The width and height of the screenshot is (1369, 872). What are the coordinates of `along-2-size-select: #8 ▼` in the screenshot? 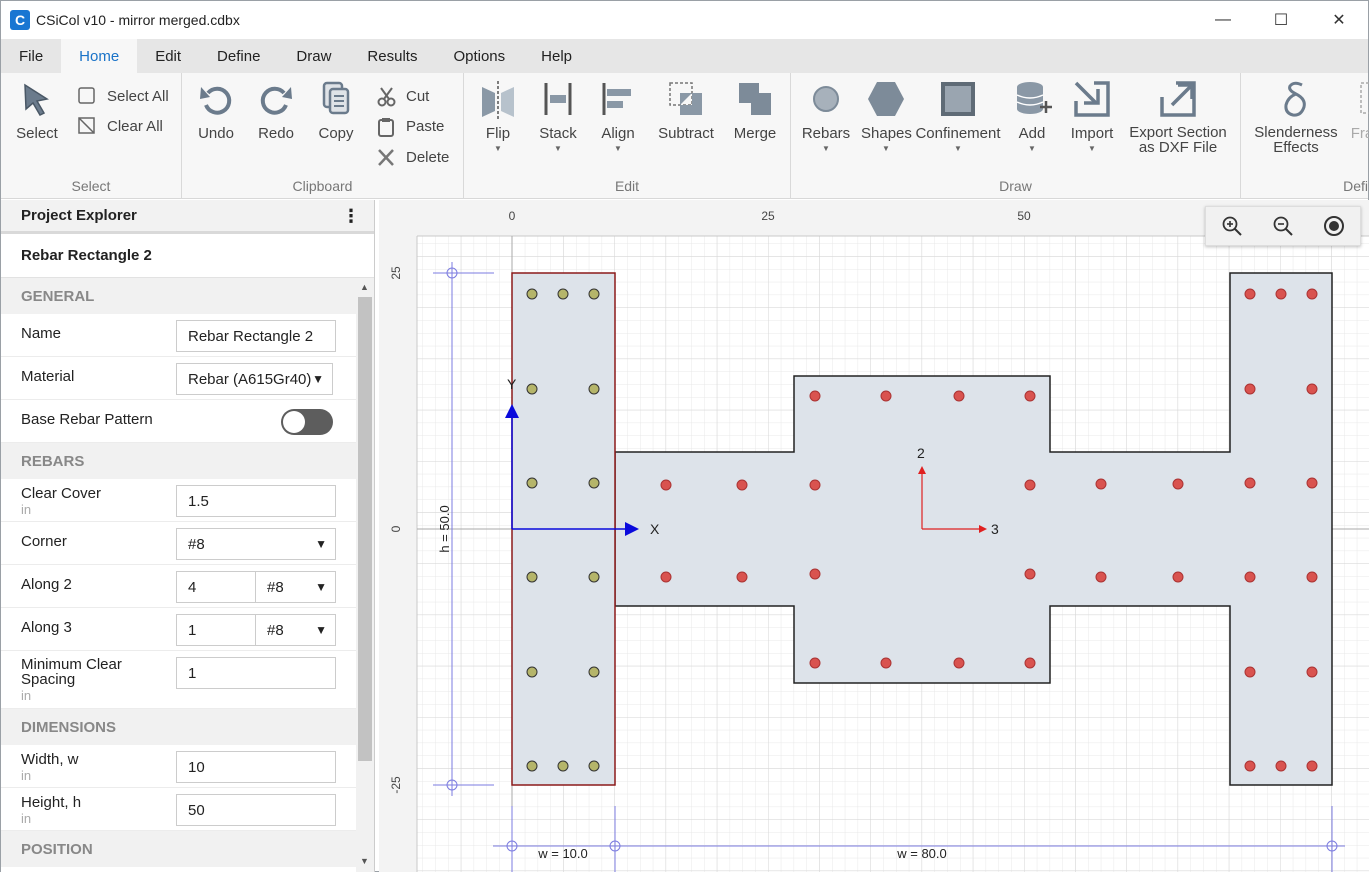 It's located at (295, 587).